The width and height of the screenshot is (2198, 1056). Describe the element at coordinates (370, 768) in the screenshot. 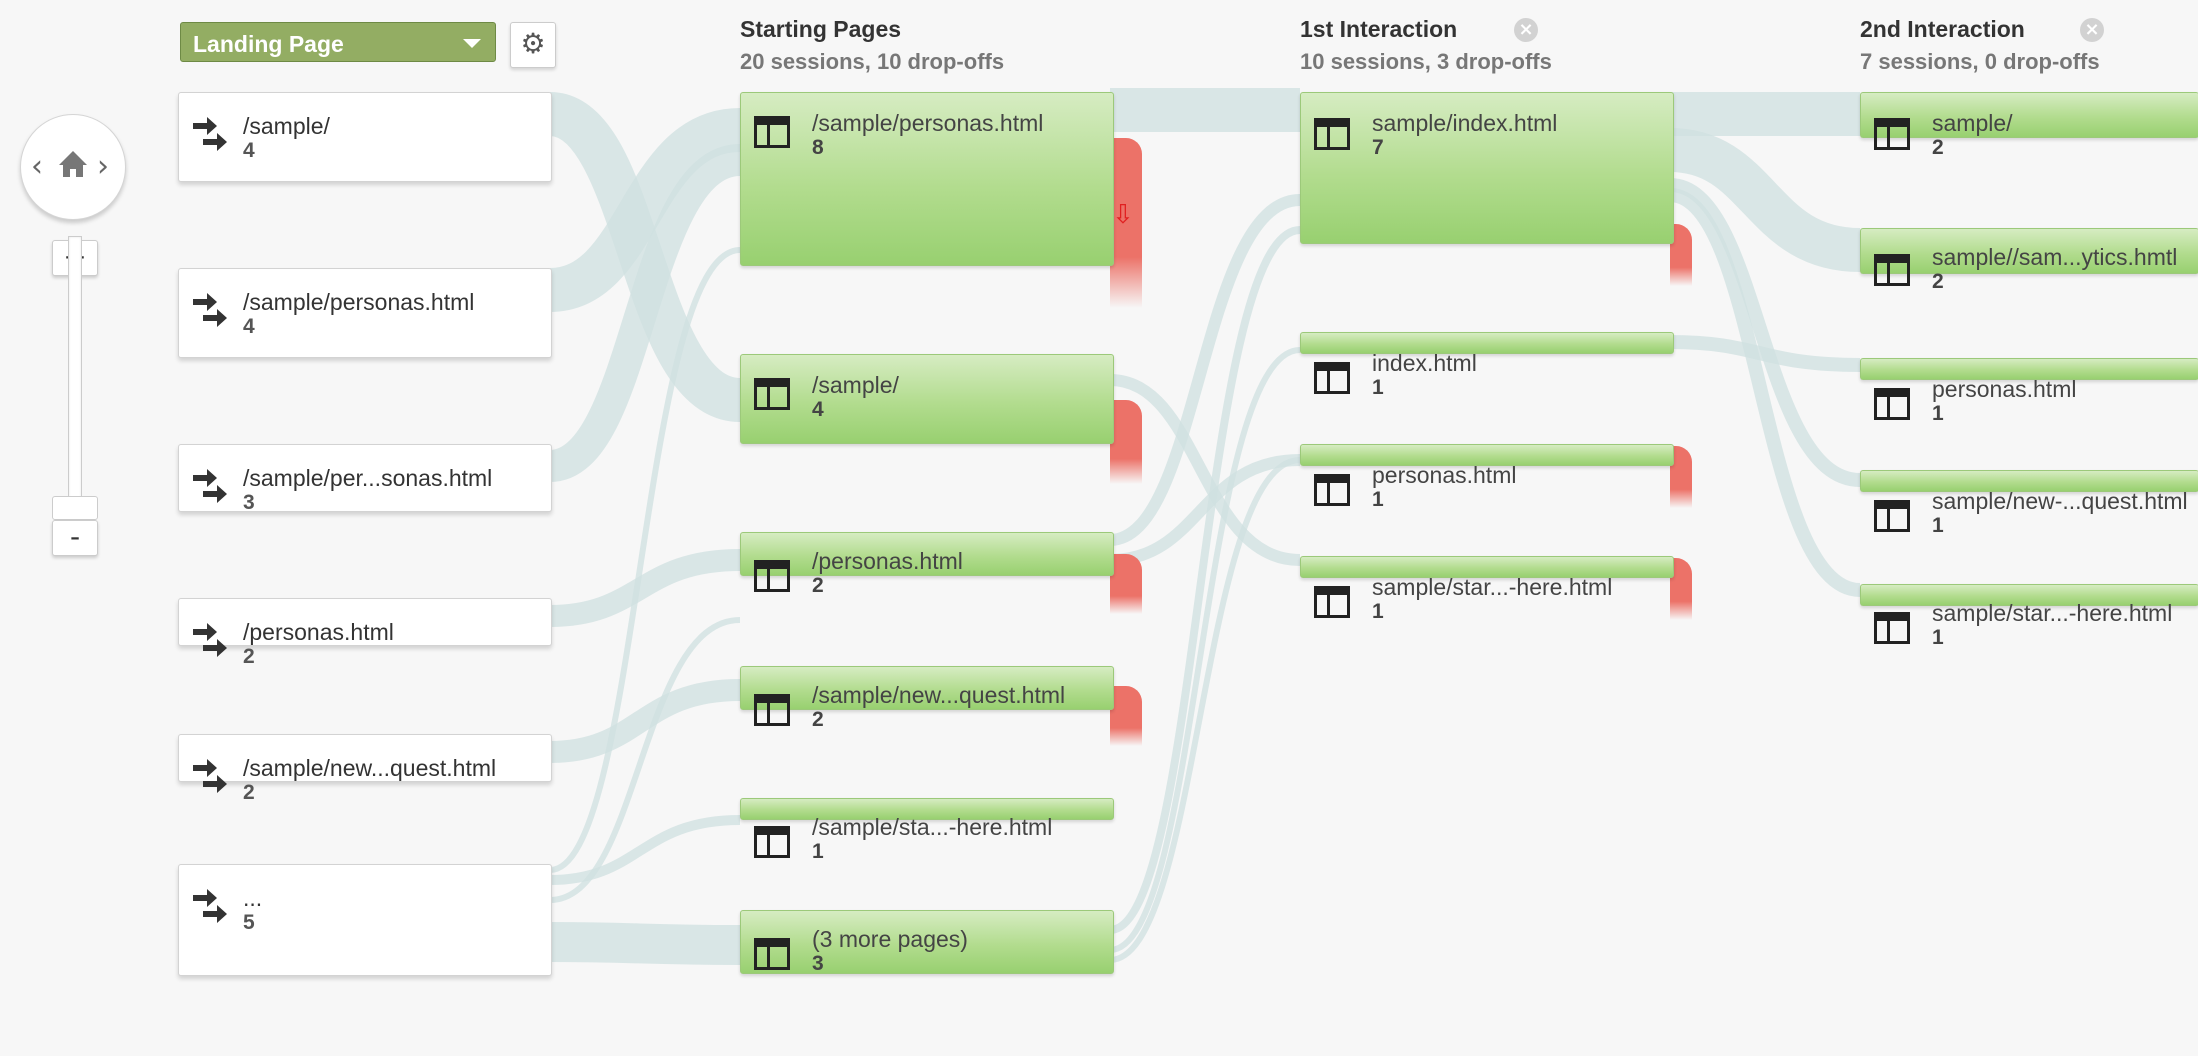

I see `landing-page-name: /sample/new...quest.html` at that location.